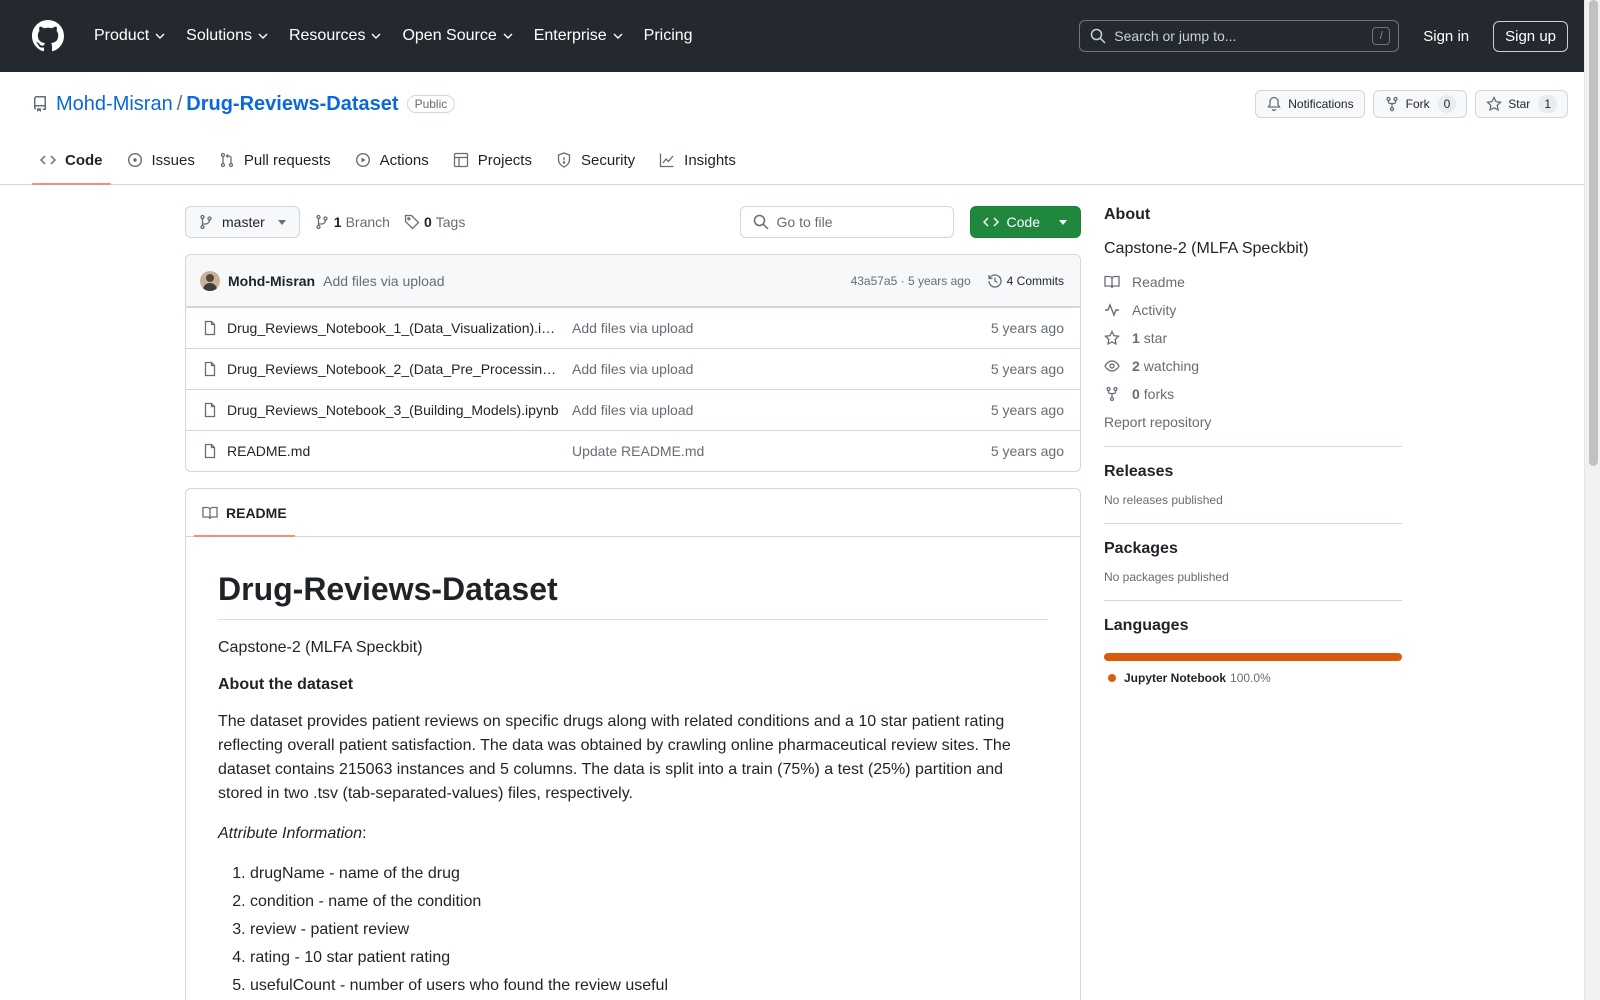  I want to click on file-commit-message: Update README.md, so click(638, 451).